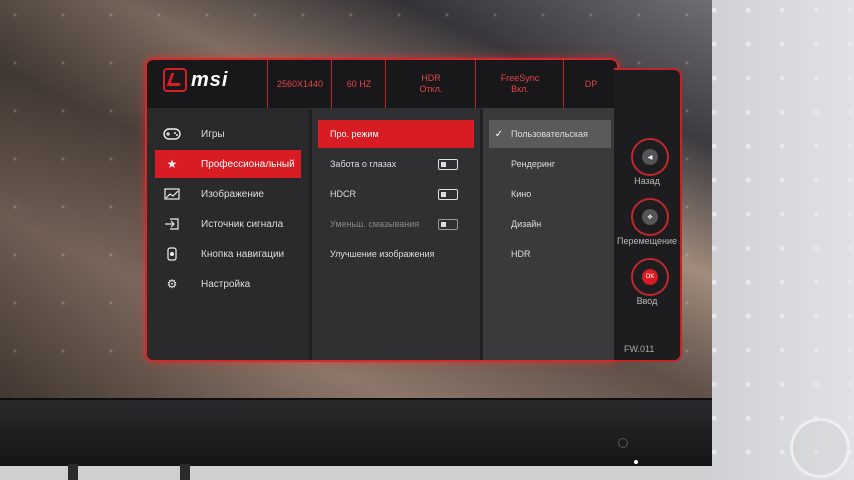  What do you see at coordinates (550, 254) in the screenshot?
I see `option-hdr: HDR` at bounding box center [550, 254].